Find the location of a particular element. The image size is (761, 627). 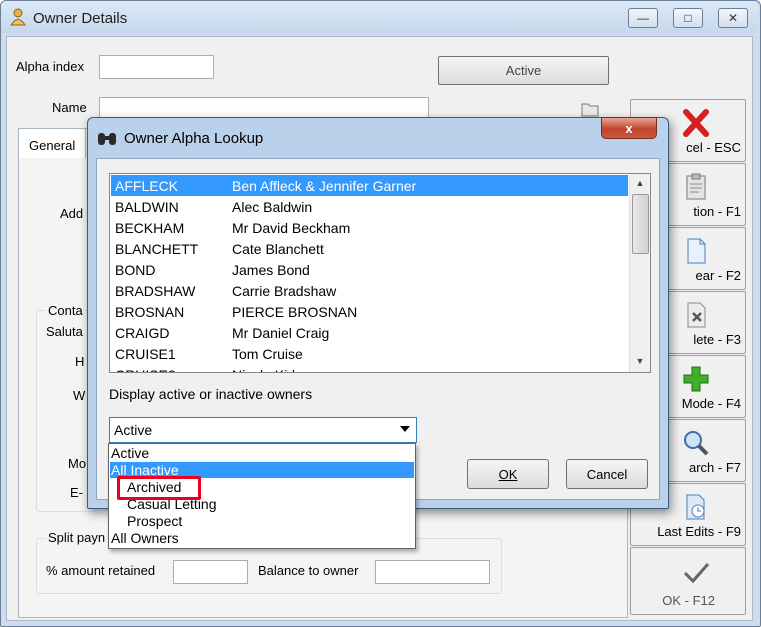

owner-code: BALDWIN is located at coordinates (147, 207).